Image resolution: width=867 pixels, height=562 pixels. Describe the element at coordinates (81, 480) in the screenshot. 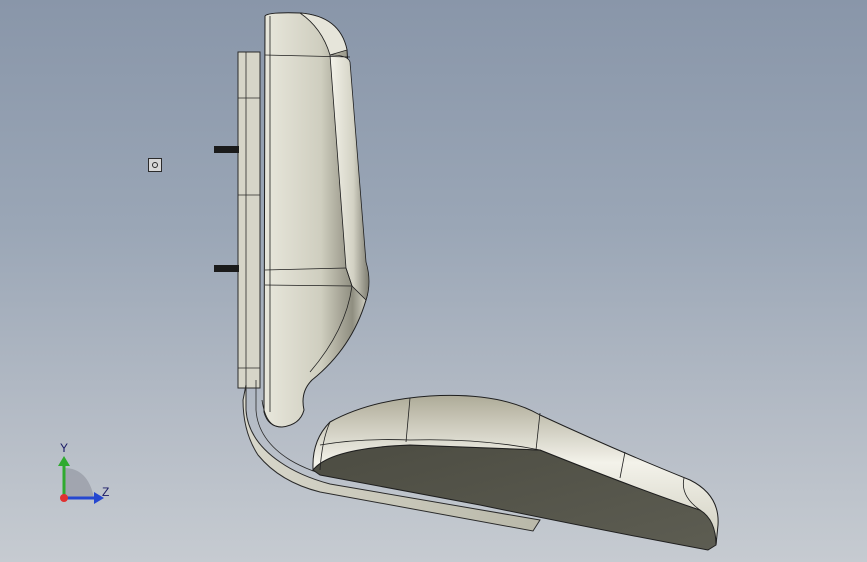

I see `triad-axes` at that location.